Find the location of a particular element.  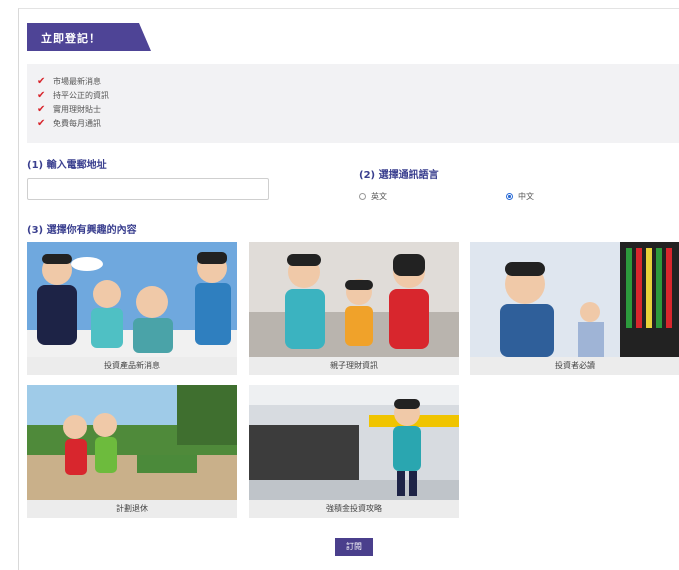

radio-chinese: 中文 is located at coordinates (520, 196).